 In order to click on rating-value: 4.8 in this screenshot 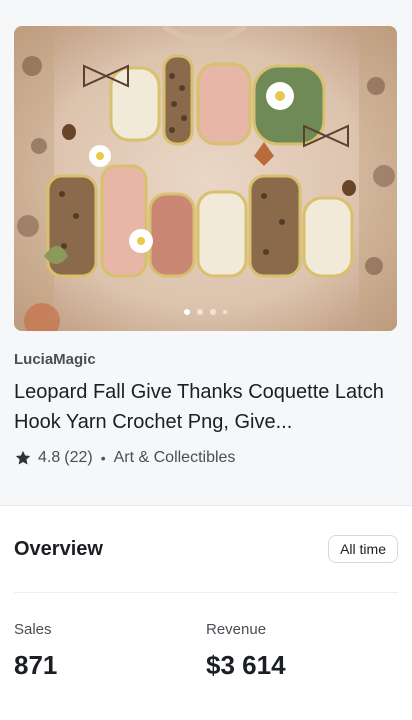, I will do `click(49, 457)`.